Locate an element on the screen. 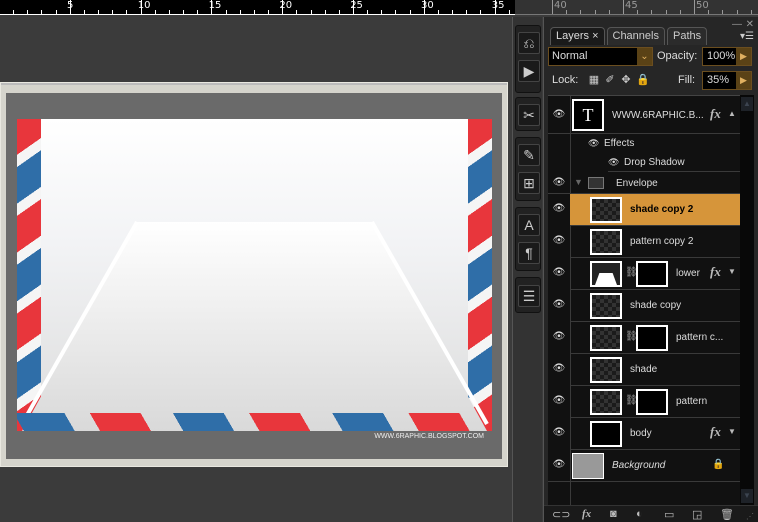 The height and width of the screenshot is (522, 758). scroll-up-icon: ▲ is located at coordinates (747, 104).